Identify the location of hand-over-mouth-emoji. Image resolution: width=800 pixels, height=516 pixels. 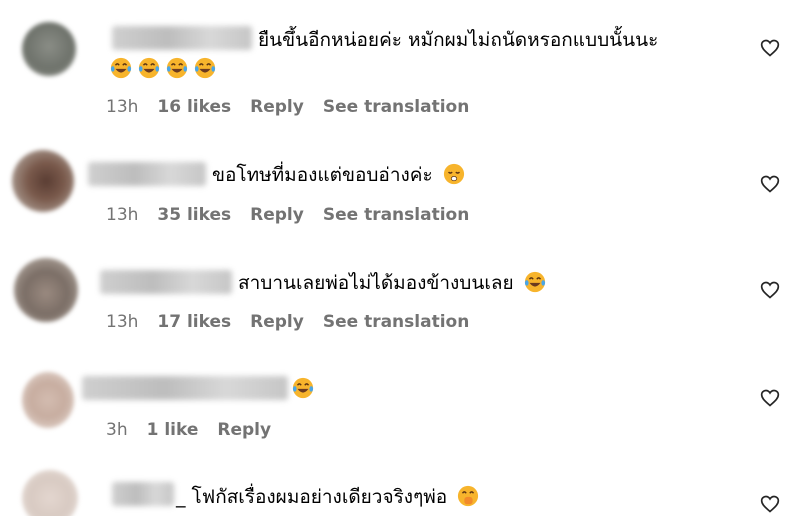
(468, 496).